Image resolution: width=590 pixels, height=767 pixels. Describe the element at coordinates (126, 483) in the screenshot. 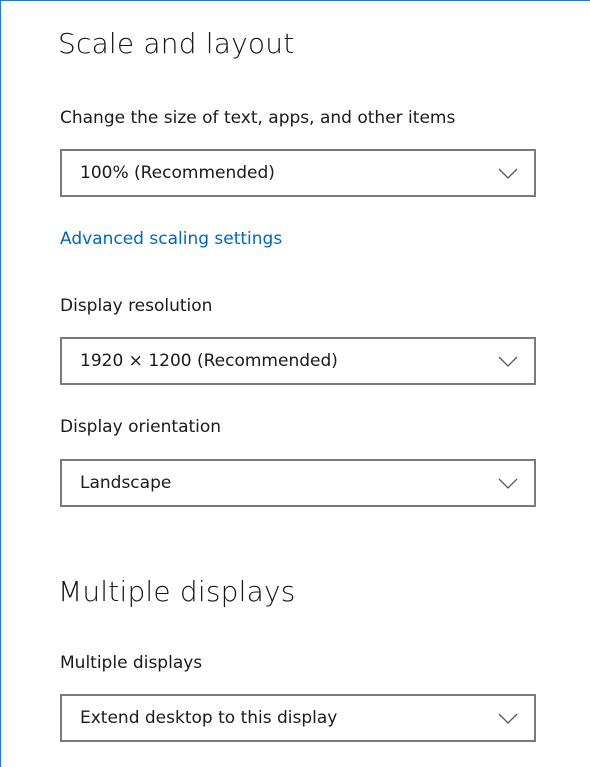

I see `display-orientation-value: Landscape` at that location.